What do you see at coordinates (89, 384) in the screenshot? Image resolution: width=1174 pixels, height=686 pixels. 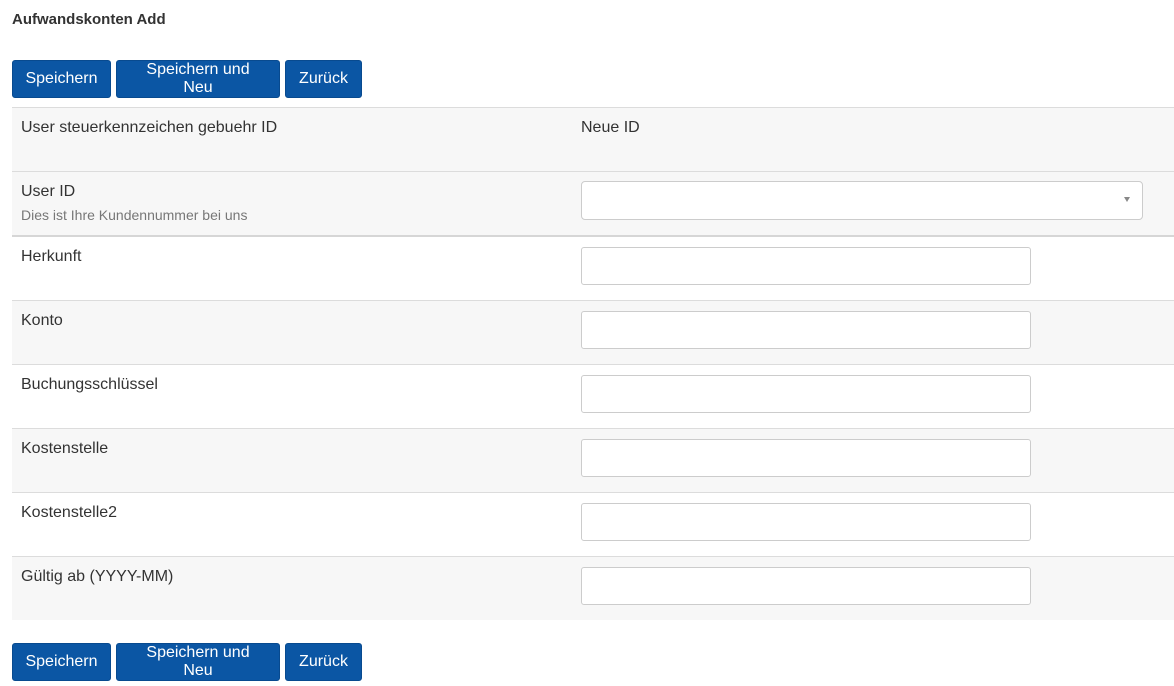 I see `field-label: Buchungsschlüssel` at bounding box center [89, 384].